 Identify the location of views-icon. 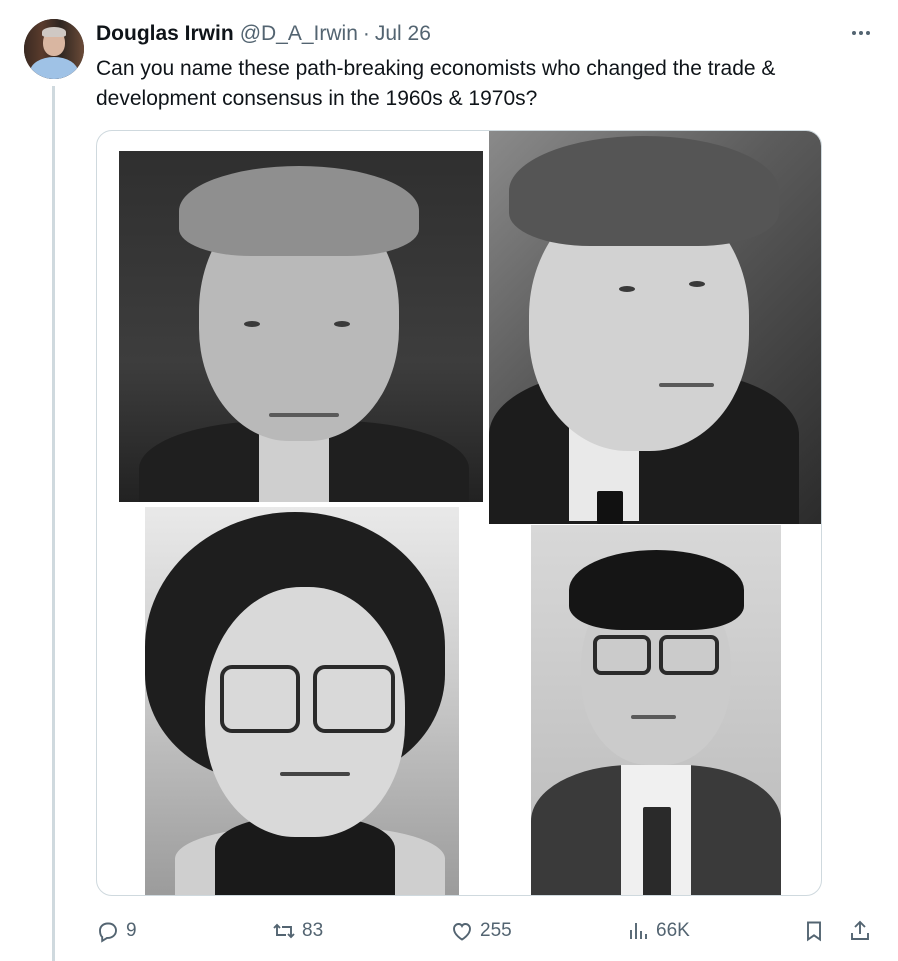
(638, 931).